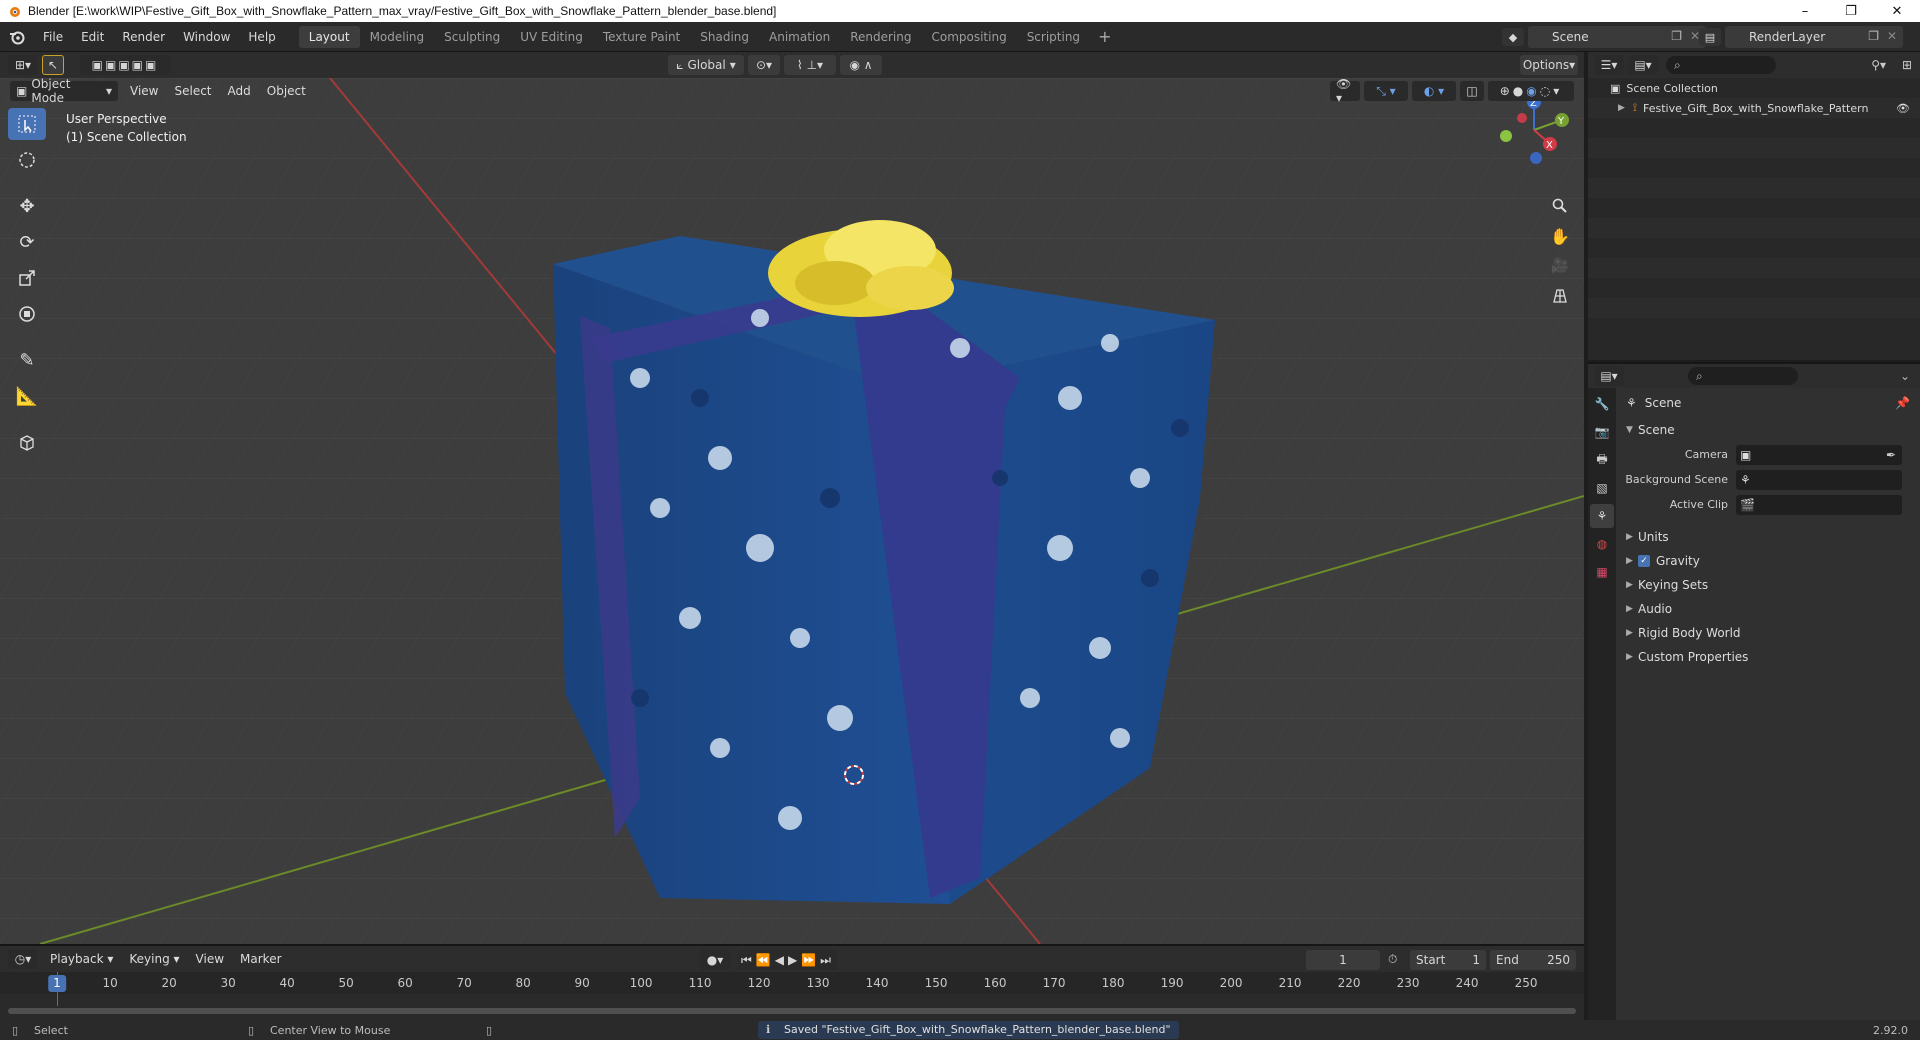 Image resolution: width=1920 pixels, height=1040 pixels. I want to click on output-tab-icon: 🖶, so click(1602, 460).